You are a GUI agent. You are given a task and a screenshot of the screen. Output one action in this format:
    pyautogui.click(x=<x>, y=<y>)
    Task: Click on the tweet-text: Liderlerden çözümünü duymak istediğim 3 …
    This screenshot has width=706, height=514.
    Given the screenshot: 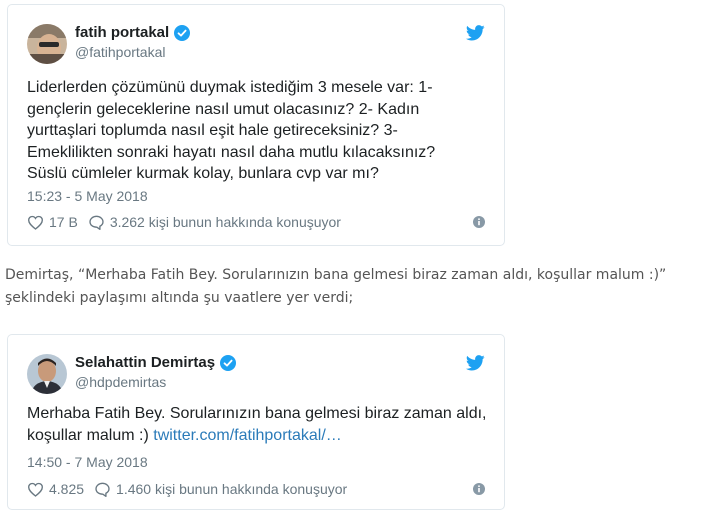 What is the action you would take?
    pyautogui.click(x=231, y=130)
    